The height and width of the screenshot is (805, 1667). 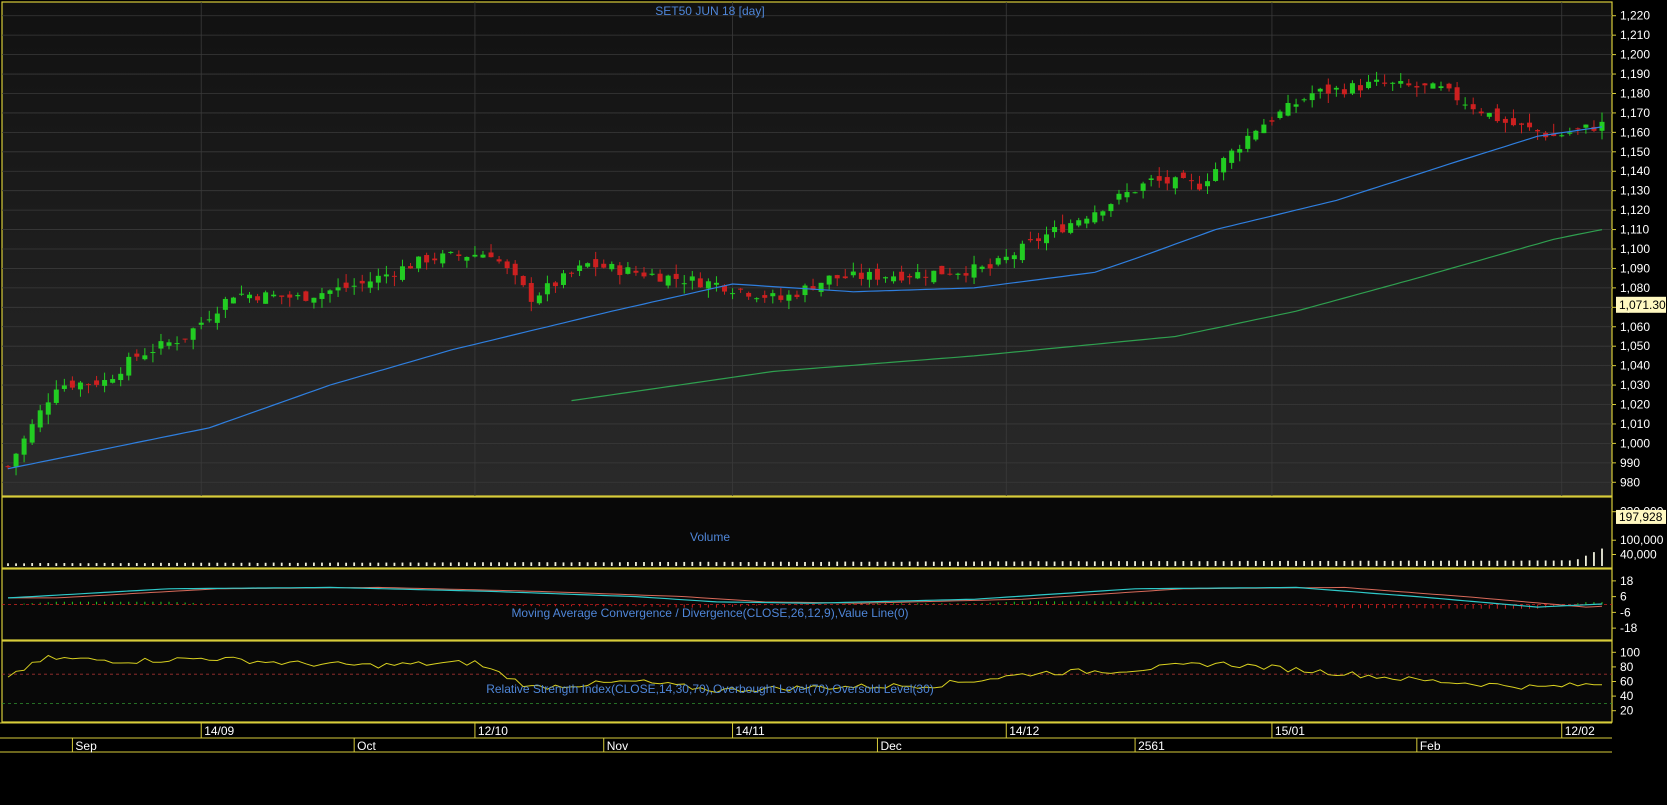 What do you see at coordinates (1642, 540) in the screenshot?
I see `y-tick-label: 100,000` at bounding box center [1642, 540].